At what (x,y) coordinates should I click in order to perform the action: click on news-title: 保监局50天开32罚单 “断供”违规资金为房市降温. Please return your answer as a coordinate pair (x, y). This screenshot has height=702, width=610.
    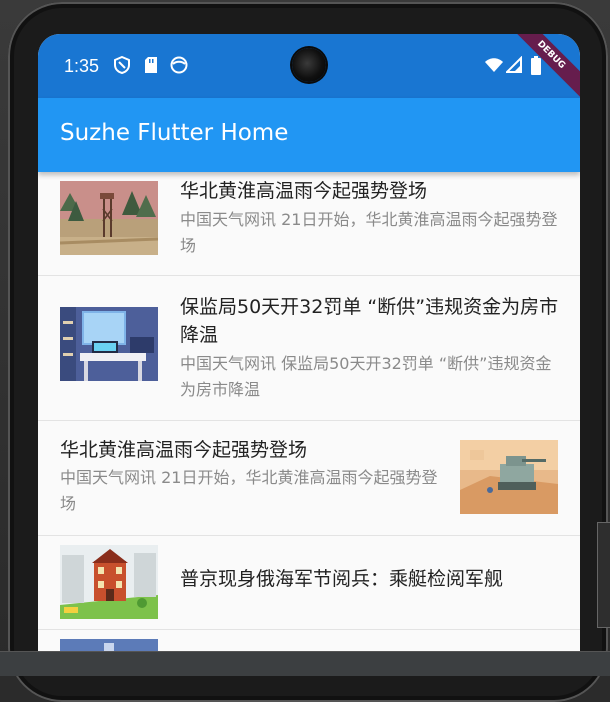
    Looking at the image, I should click on (369, 321).